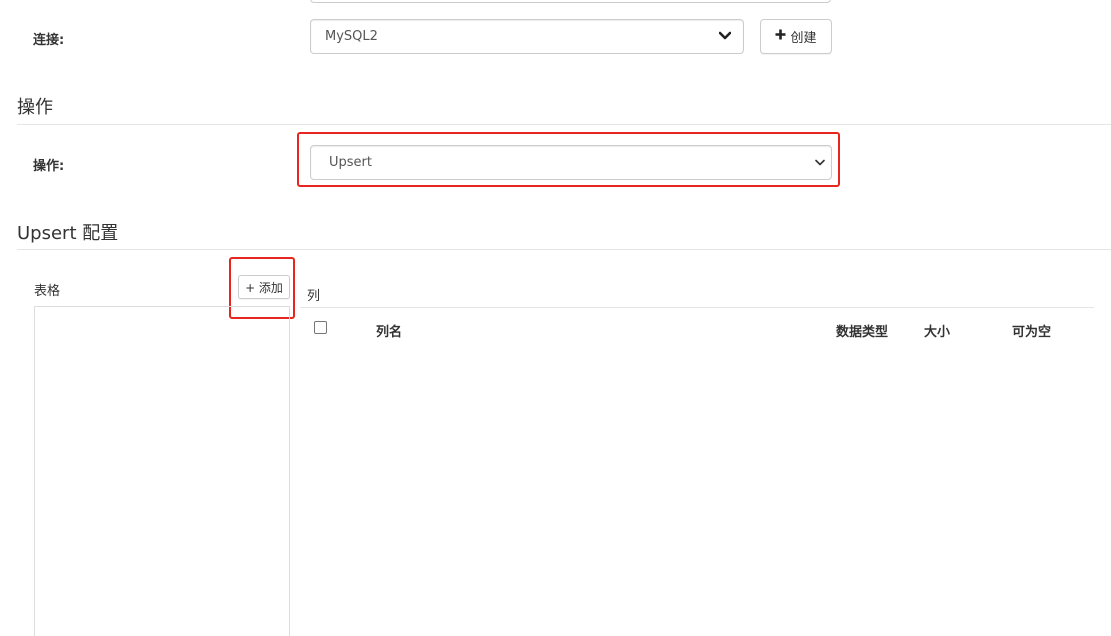 The width and height of the screenshot is (1111, 636). What do you see at coordinates (564, 249) in the screenshot?
I see `upsert-divider` at bounding box center [564, 249].